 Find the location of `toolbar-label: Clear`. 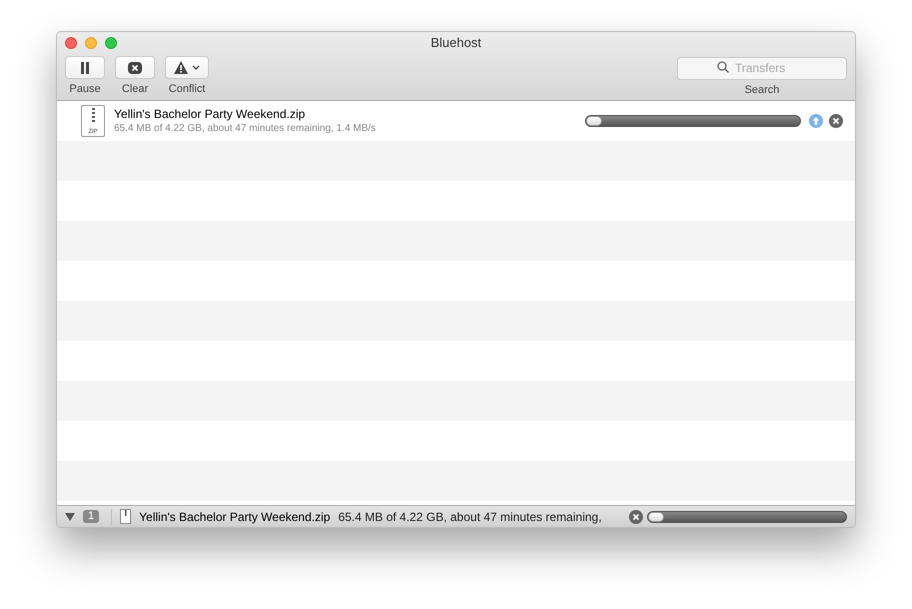

toolbar-label: Clear is located at coordinates (135, 89).